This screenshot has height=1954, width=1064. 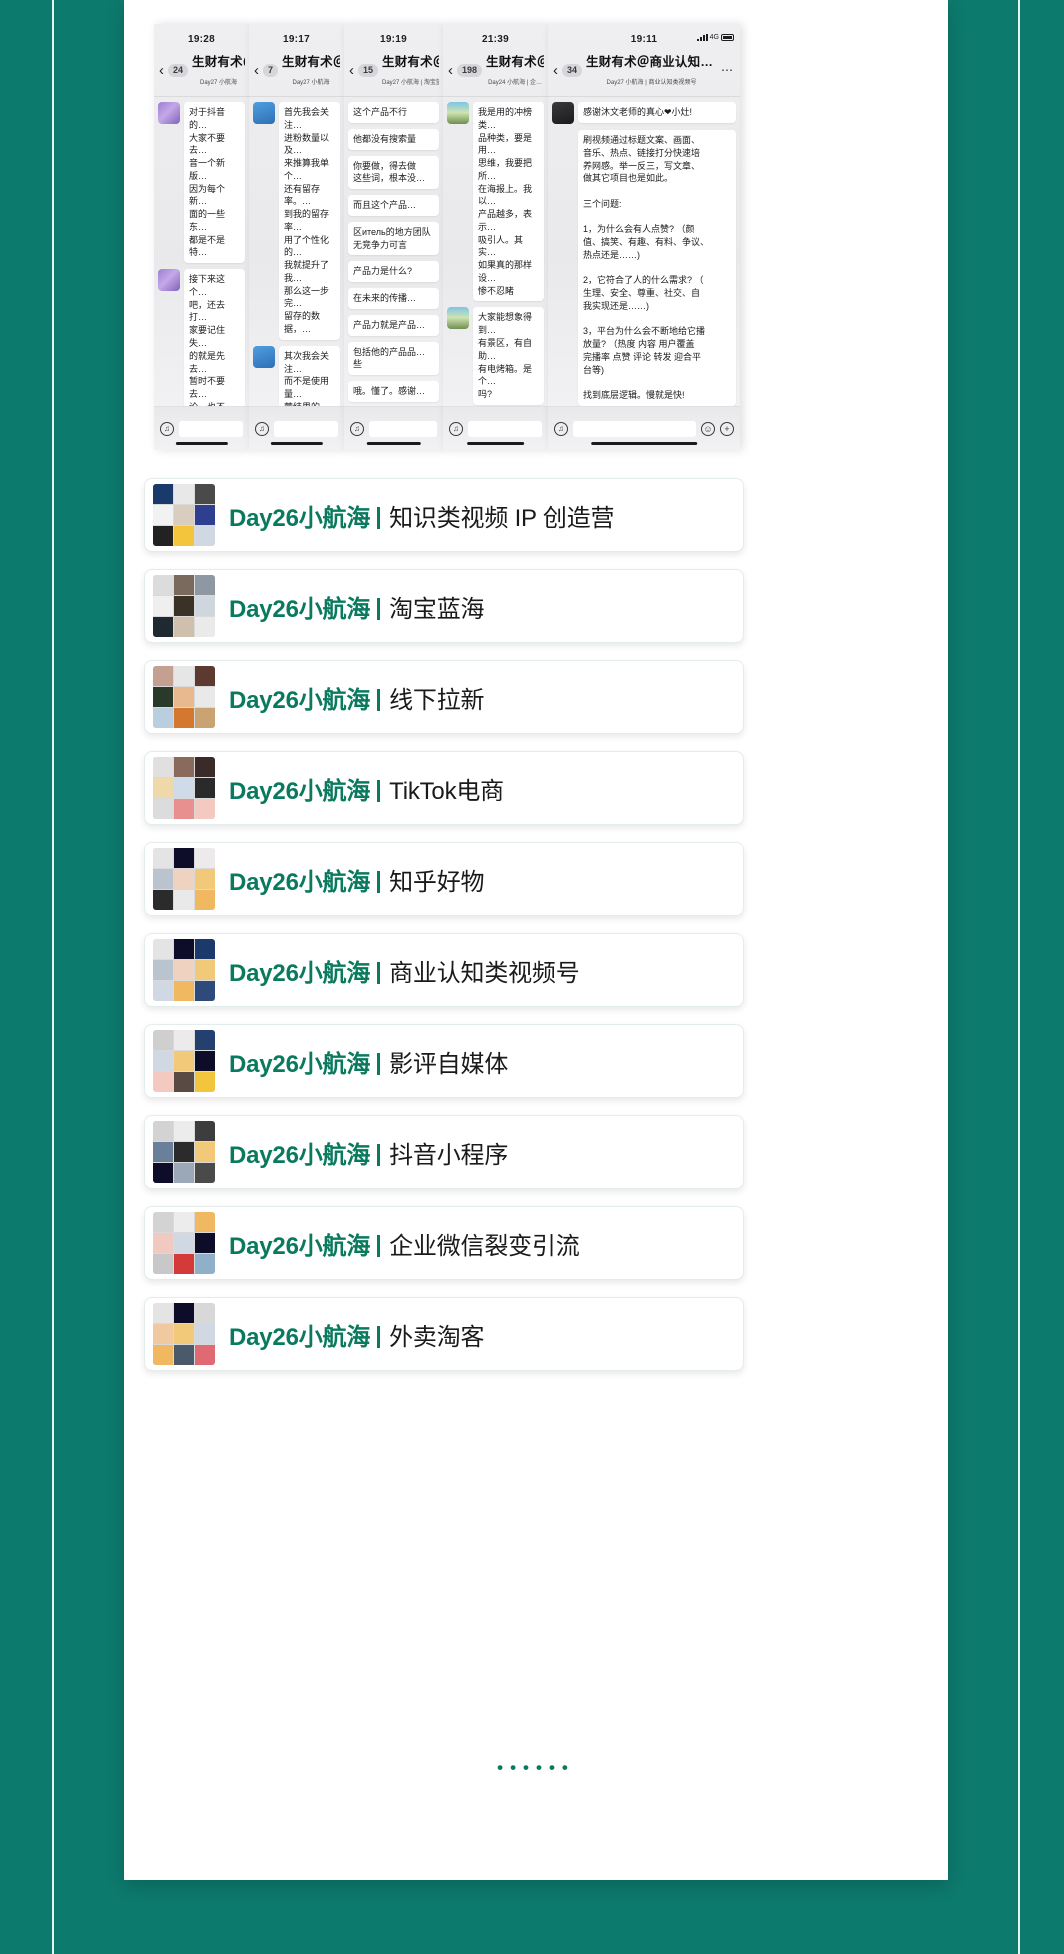 I want to click on chat-title-block-3: 生财有术＠淘宝… Day27 小航海 | 淘宝蓝海, so click(x=410, y=70).